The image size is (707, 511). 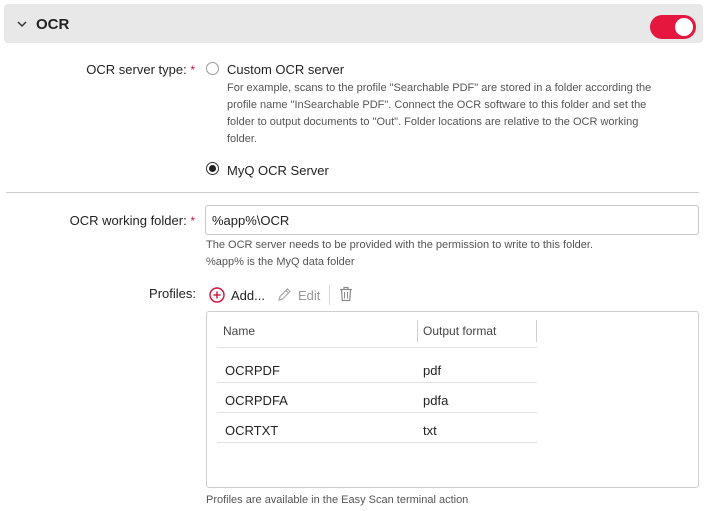 What do you see at coordinates (329, 295) in the screenshot?
I see `toolbar-separator` at bounding box center [329, 295].